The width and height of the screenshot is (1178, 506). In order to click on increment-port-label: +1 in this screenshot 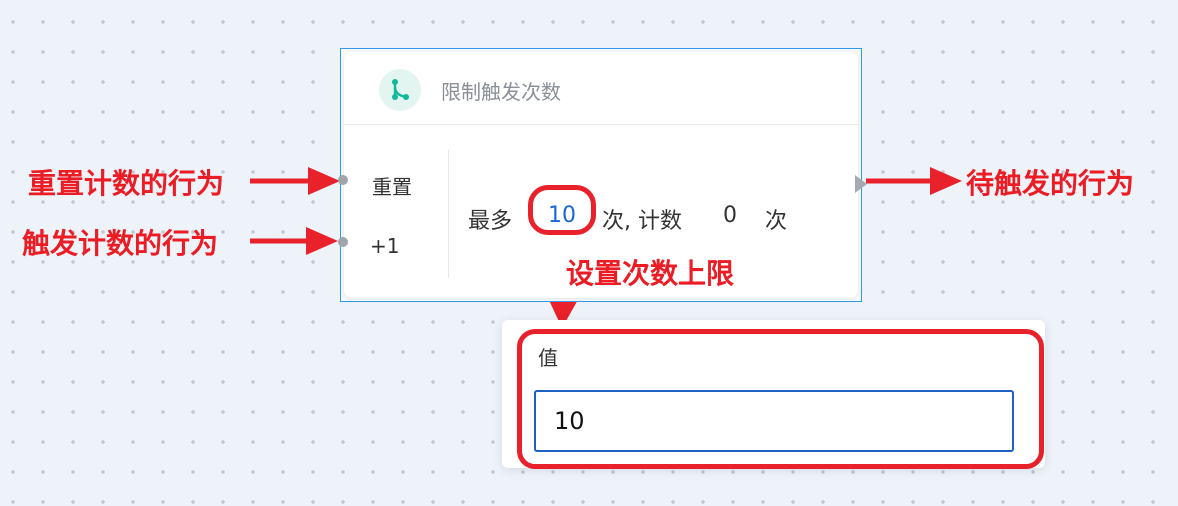, I will do `click(385, 246)`.